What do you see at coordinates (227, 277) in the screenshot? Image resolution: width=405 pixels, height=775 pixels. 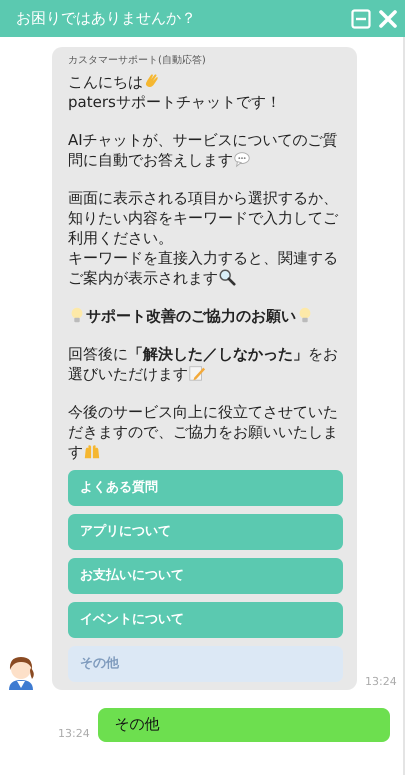 I see `magnifier-icon` at bounding box center [227, 277].